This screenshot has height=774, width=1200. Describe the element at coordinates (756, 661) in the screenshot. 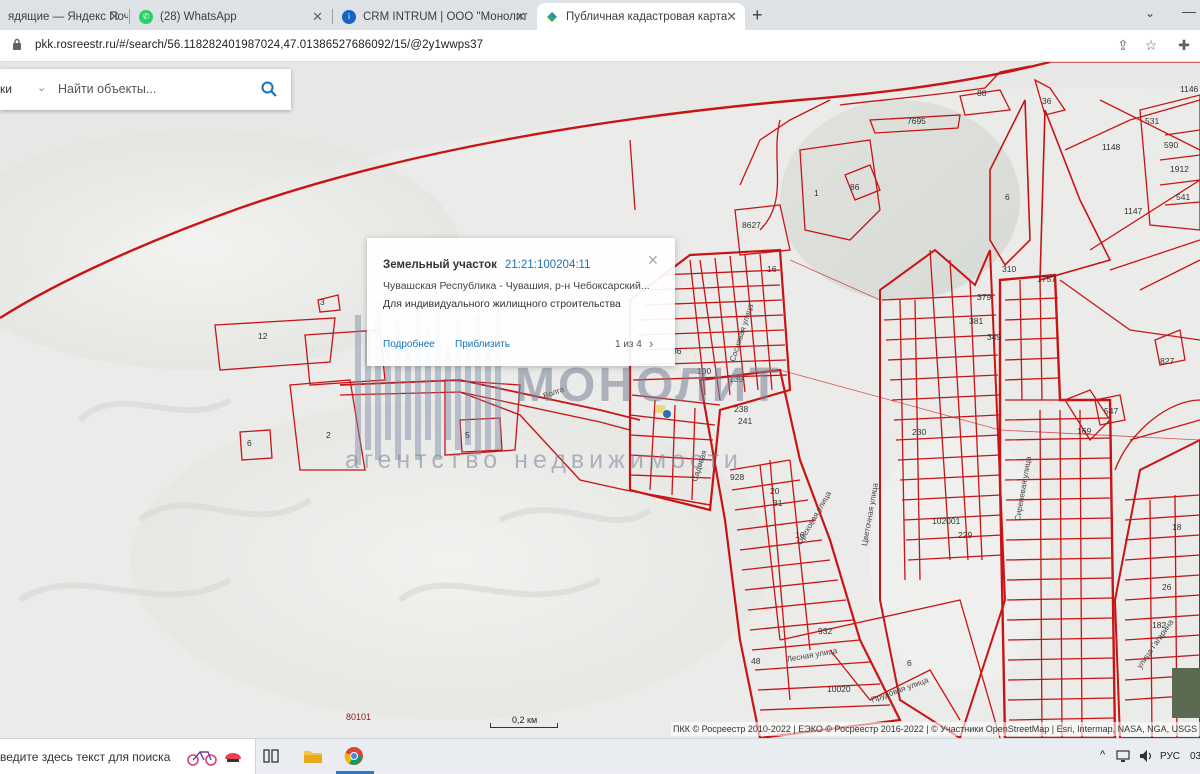

I see `parcel-label: 48` at that location.